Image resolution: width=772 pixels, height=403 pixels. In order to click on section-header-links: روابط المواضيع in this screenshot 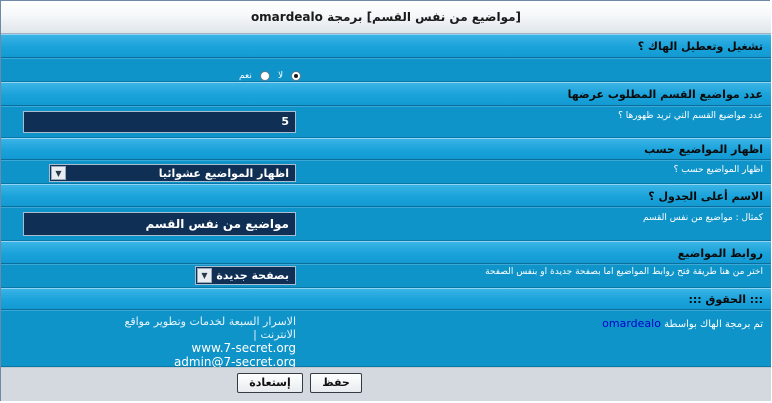, I will do `click(386, 252)`.